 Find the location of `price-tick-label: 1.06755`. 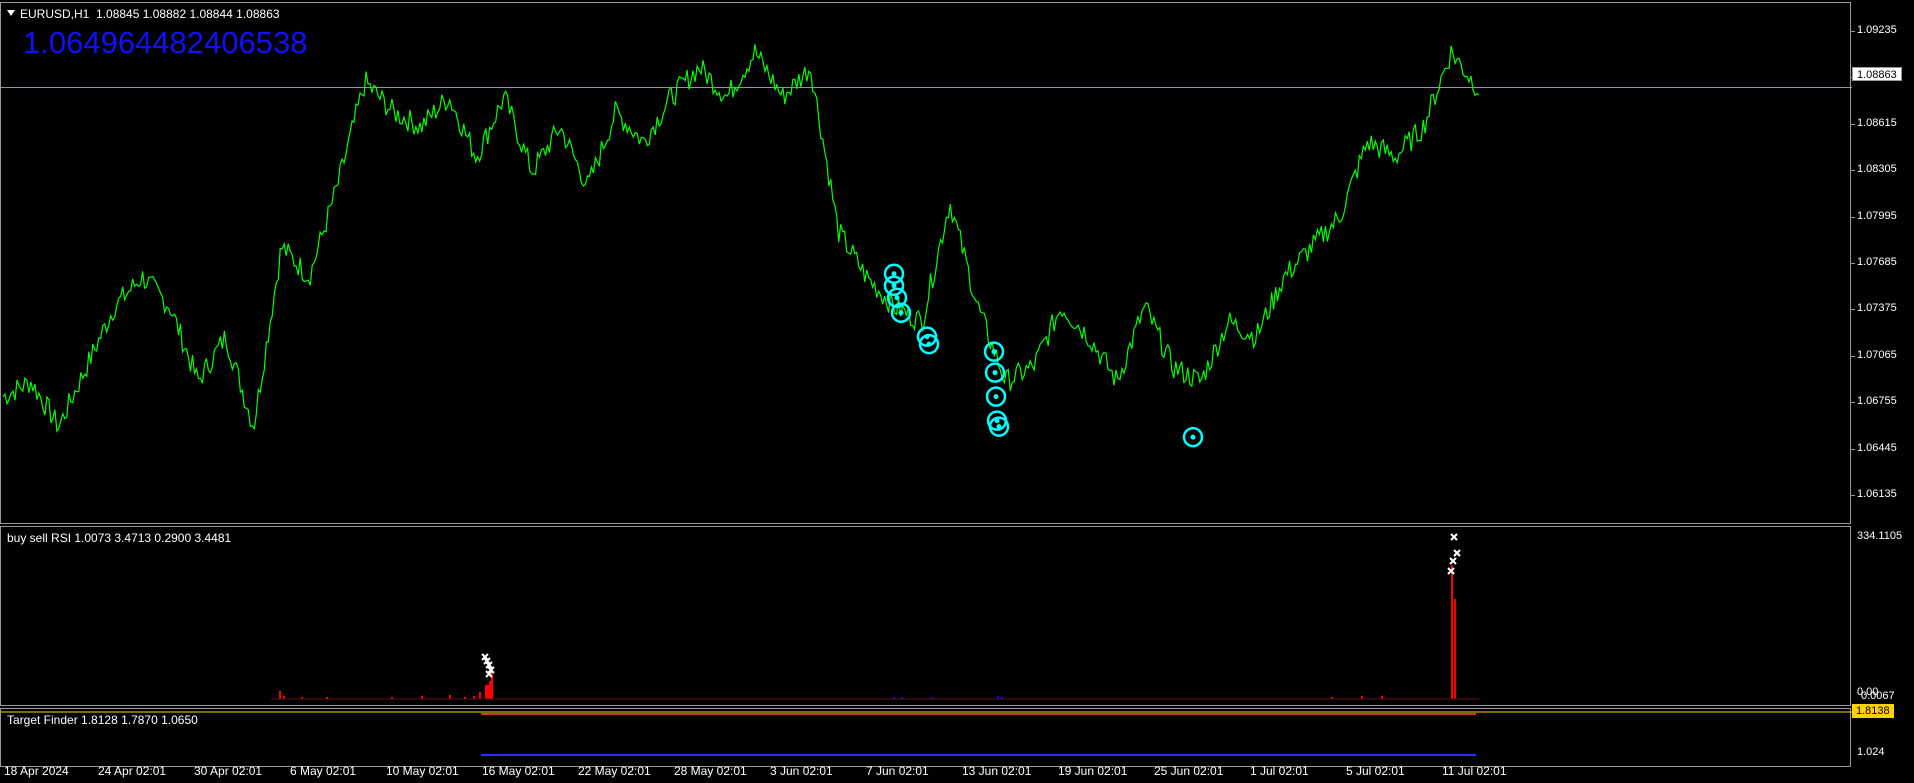

price-tick-label: 1.06755 is located at coordinates (1877, 401).